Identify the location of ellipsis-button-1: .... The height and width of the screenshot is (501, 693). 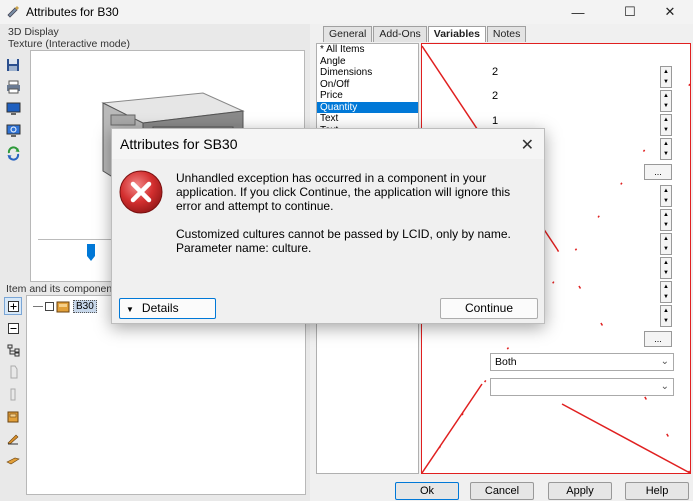
(658, 172).